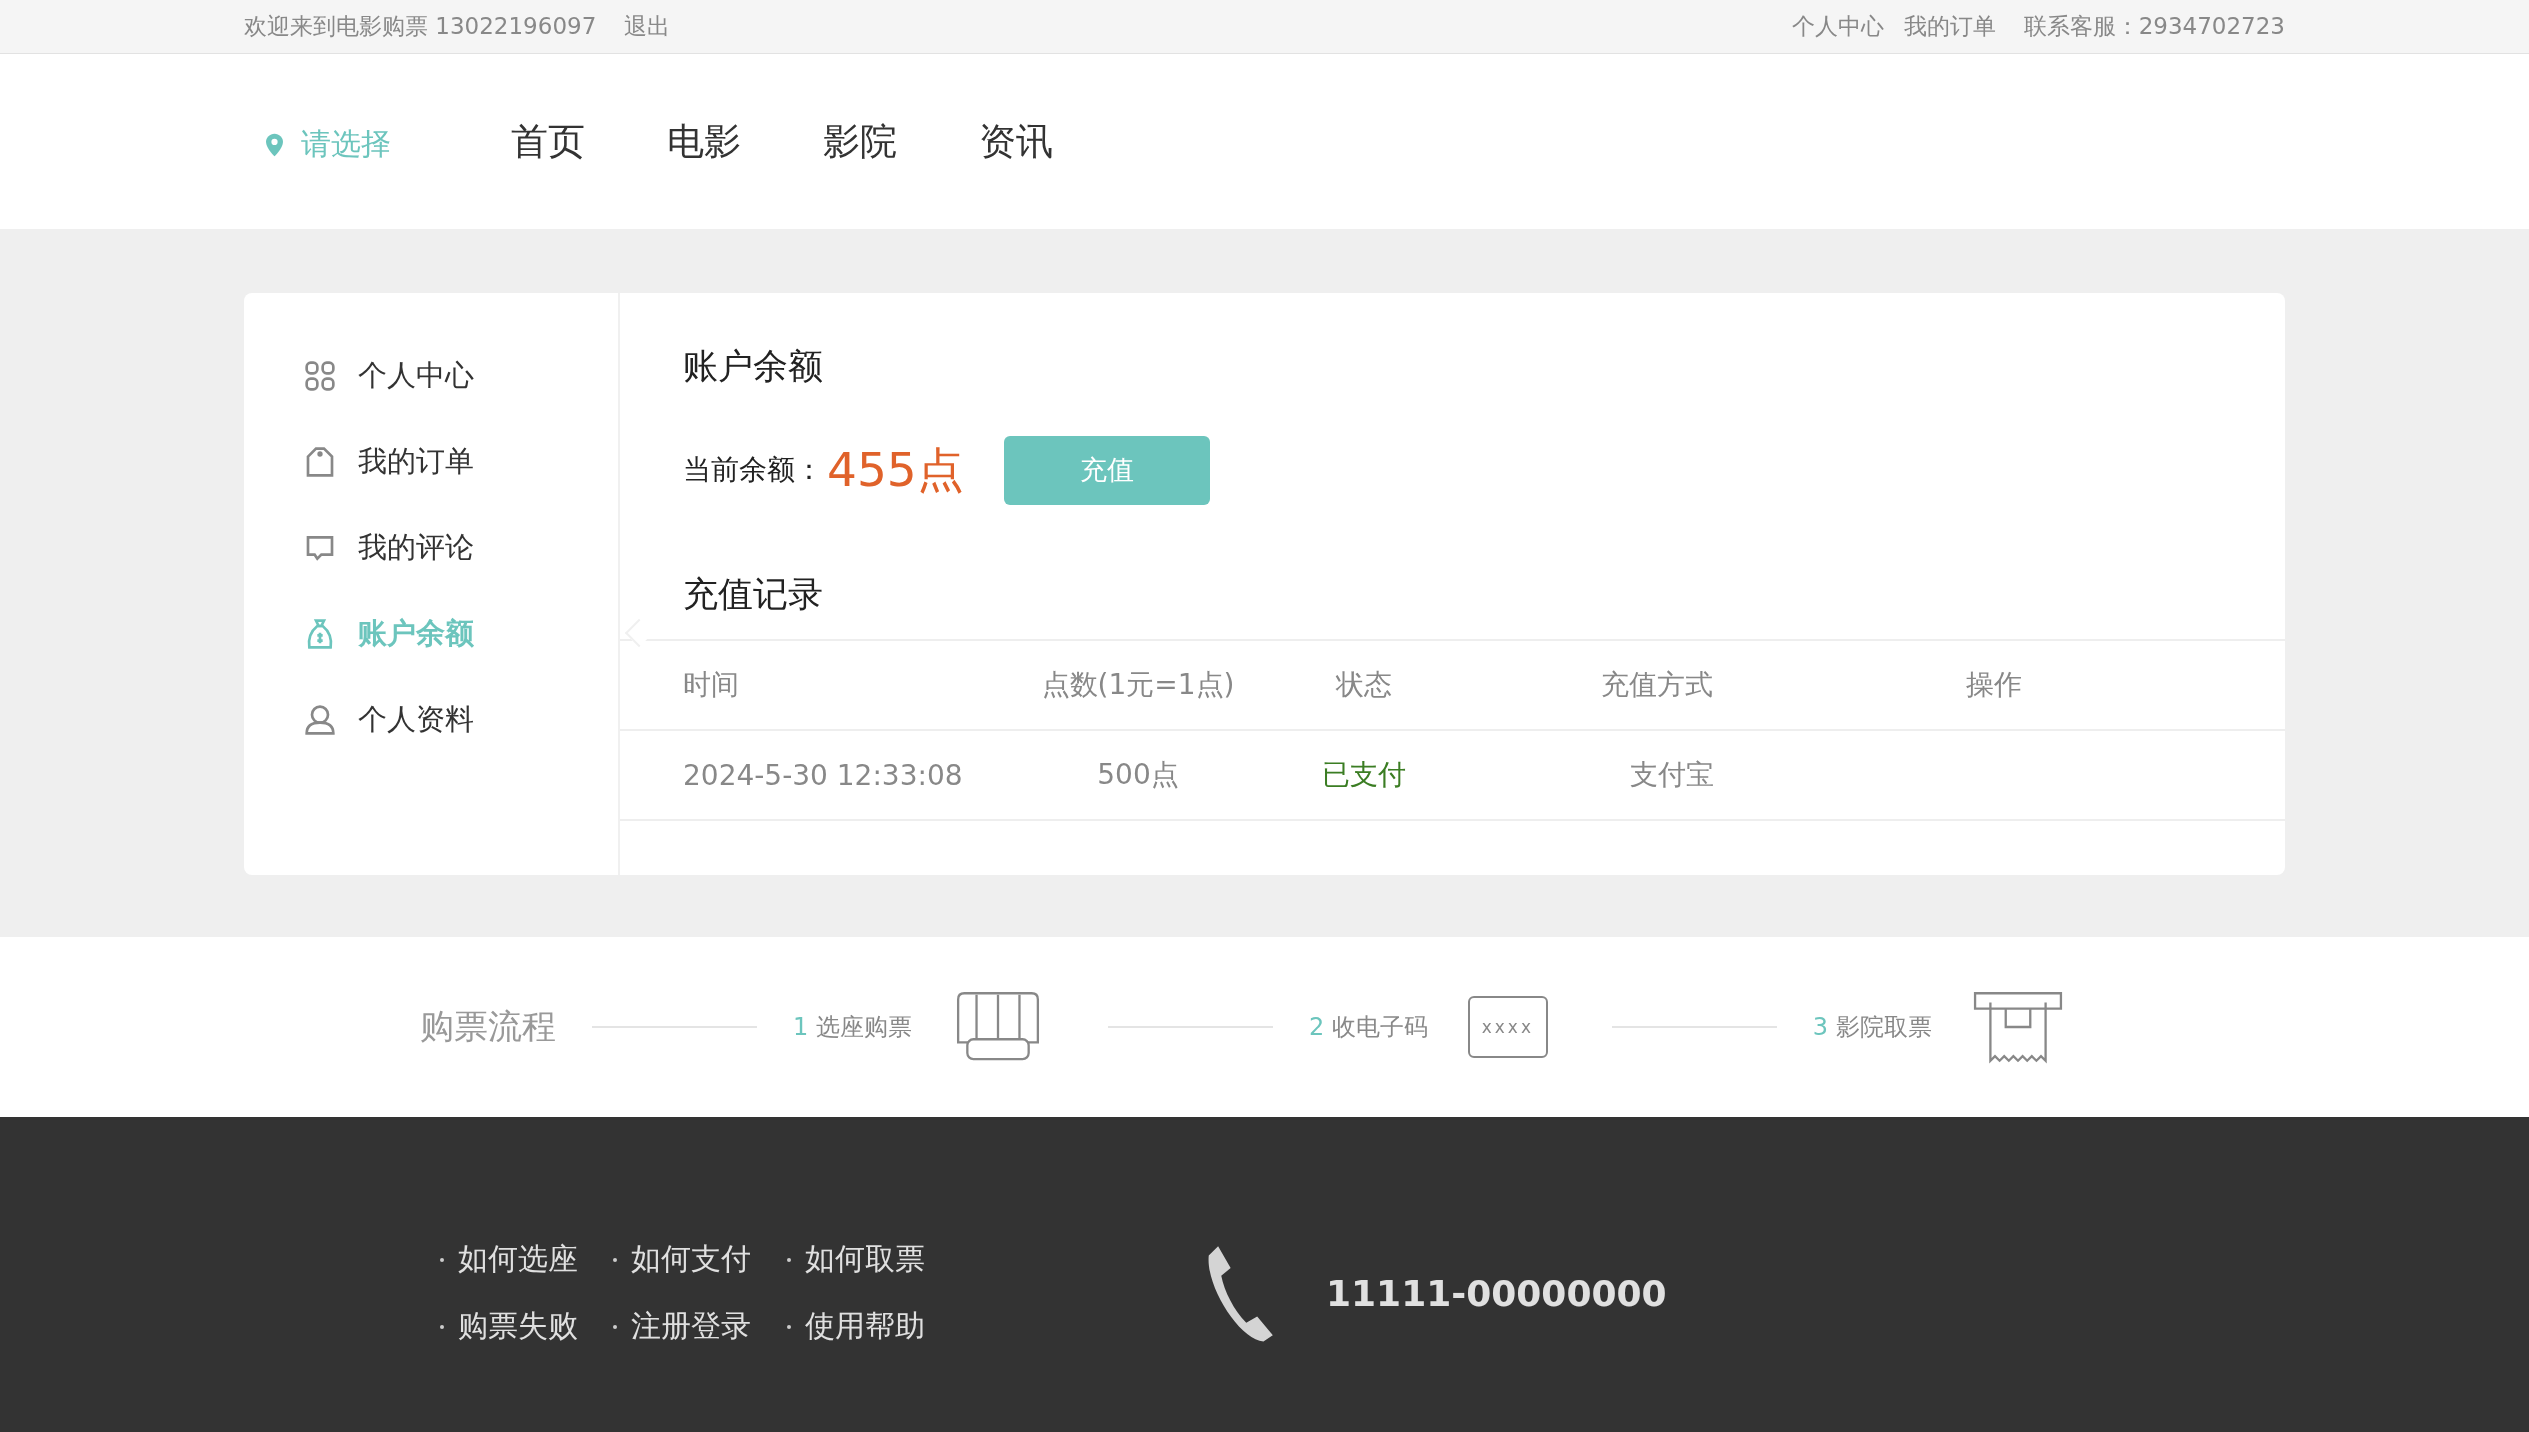 The width and height of the screenshot is (2529, 1432). I want to click on column-header: 操作, so click(1994, 685).